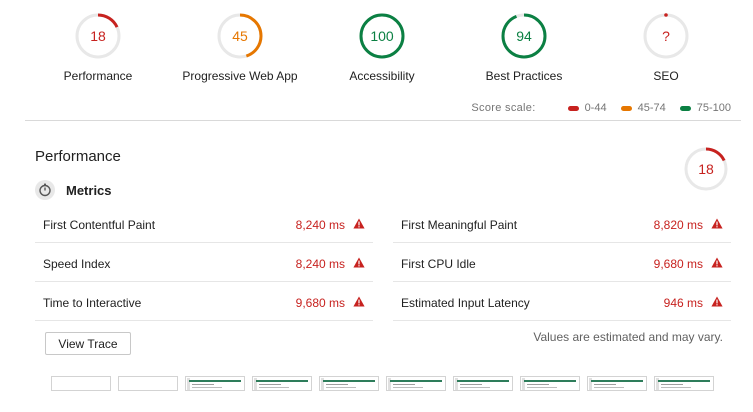 The width and height of the screenshot is (753, 412). I want to click on metric-row: First CPU Idle 9,680 ms, so click(562, 262).